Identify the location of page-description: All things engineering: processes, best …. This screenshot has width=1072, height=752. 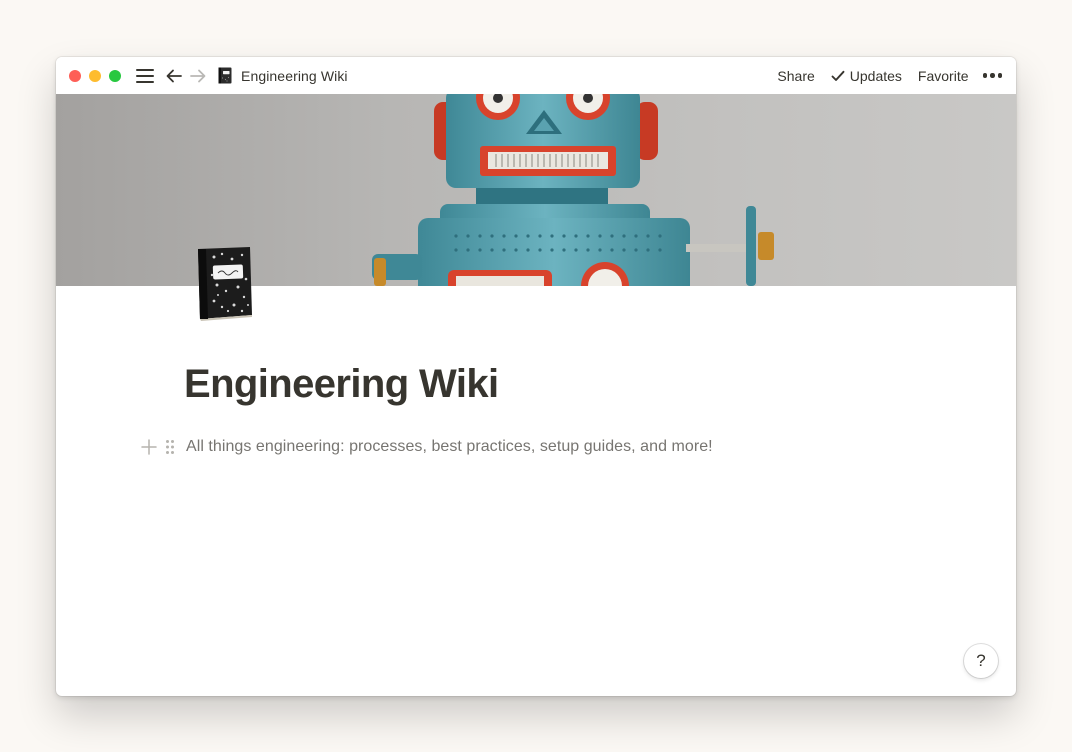
(449, 447).